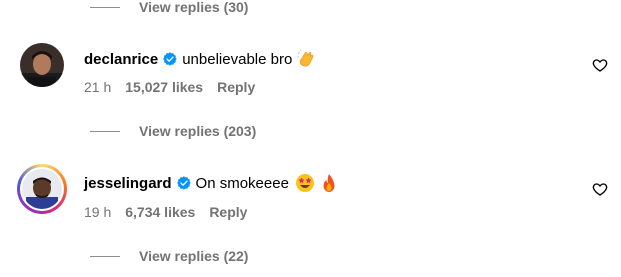  I want to click on avatar-story-ring, so click(42, 189).